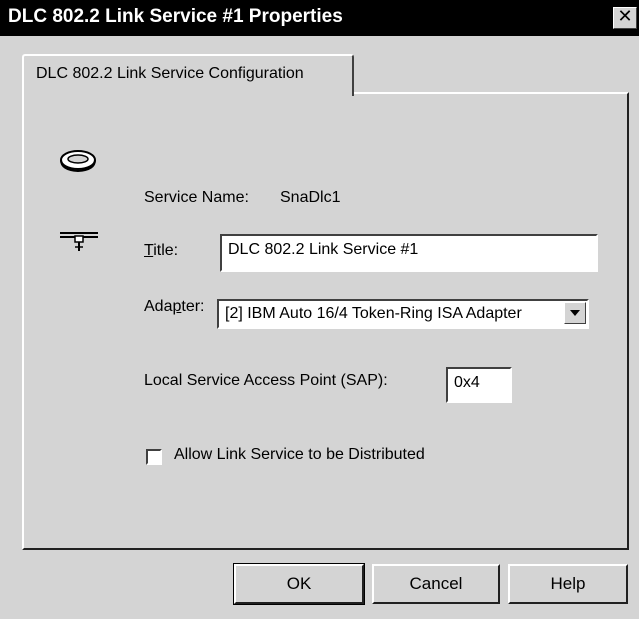  What do you see at coordinates (79, 241) in the screenshot?
I see `network-tap-icon` at bounding box center [79, 241].